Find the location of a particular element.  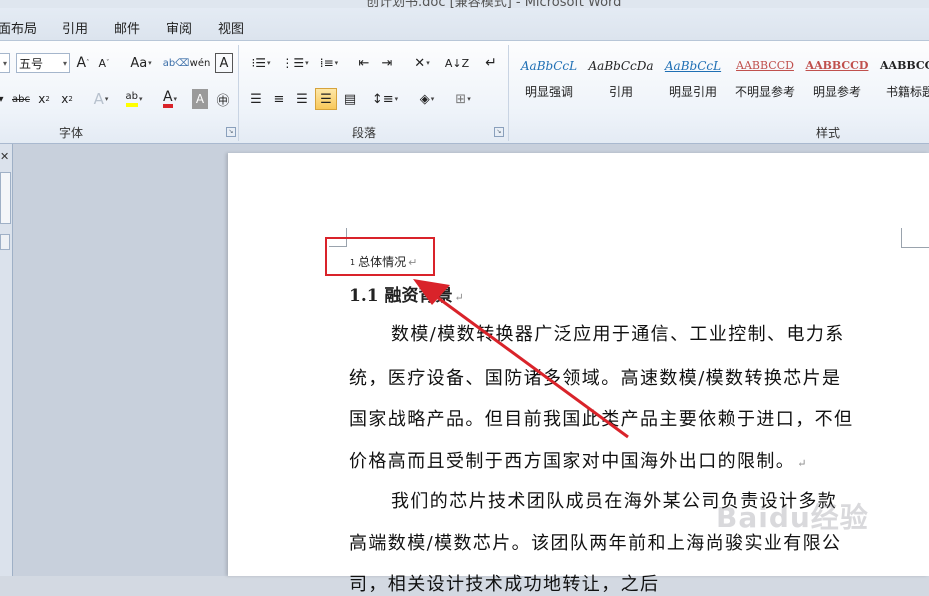

borders-icon: ⊞ ▾ is located at coordinates (463, 99).